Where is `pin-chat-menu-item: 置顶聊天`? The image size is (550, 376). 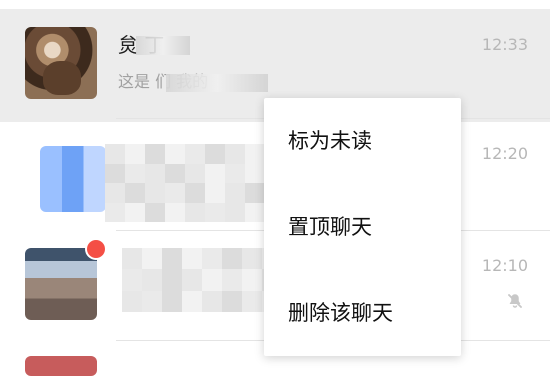
pin-chat-menu-item: 置顶聊天 is located at coordinates (362, 227).